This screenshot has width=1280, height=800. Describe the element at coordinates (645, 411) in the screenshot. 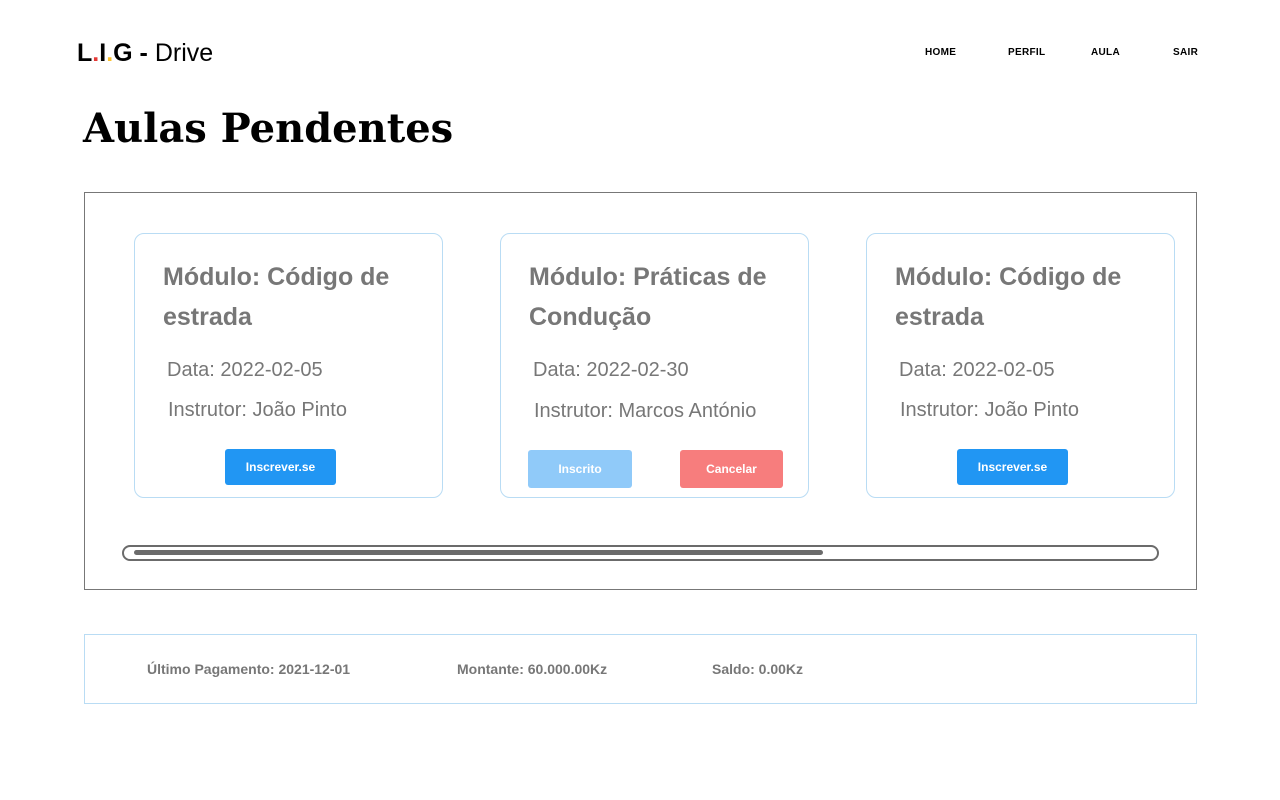

I see `lesson-card-instructor: Instrutor: Marcos António` at that location.